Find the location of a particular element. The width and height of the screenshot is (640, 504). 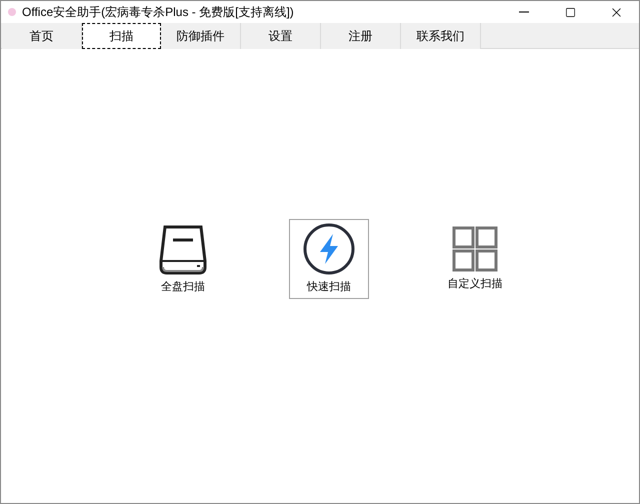

tab: 防御插件 is located at coordinates (201, 36).